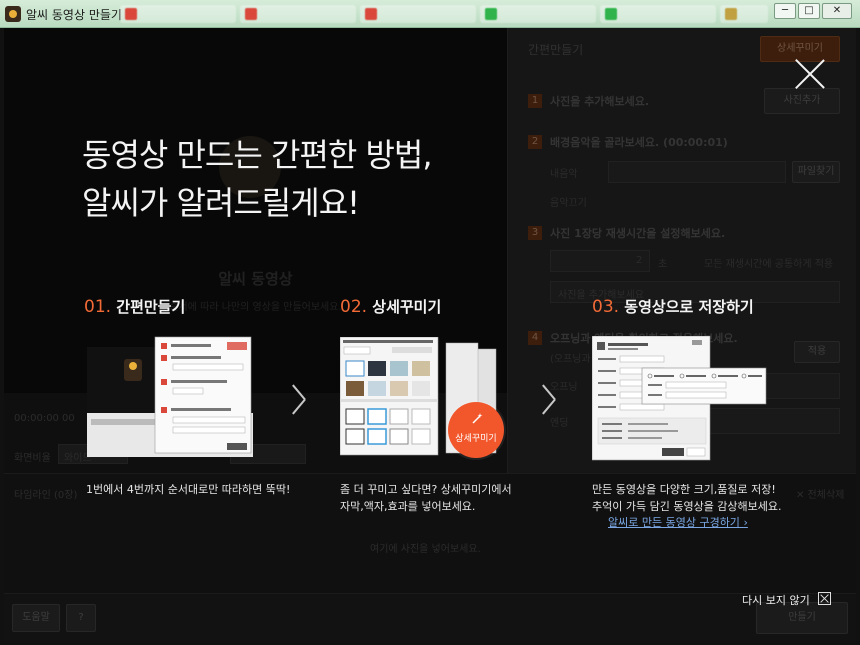 The height and width of the screenshot is (645, 860). Describe the element at coordinates (408, 506) in the screenshot. I see `step2-description-line2: 자막,액자,효과를 넣어보세요.` at that location.